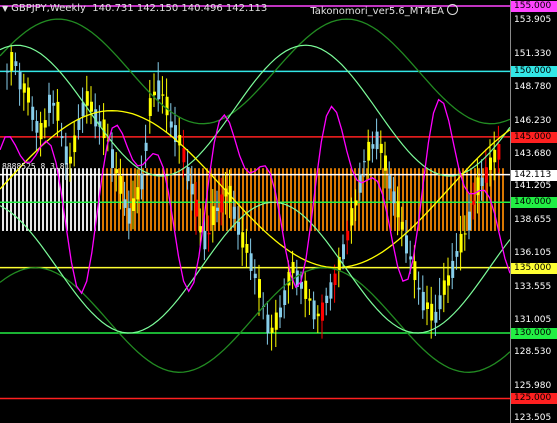 This screenshot has height=423, width=557. I want to click on level-tag: 125.000, so click(534, 399).